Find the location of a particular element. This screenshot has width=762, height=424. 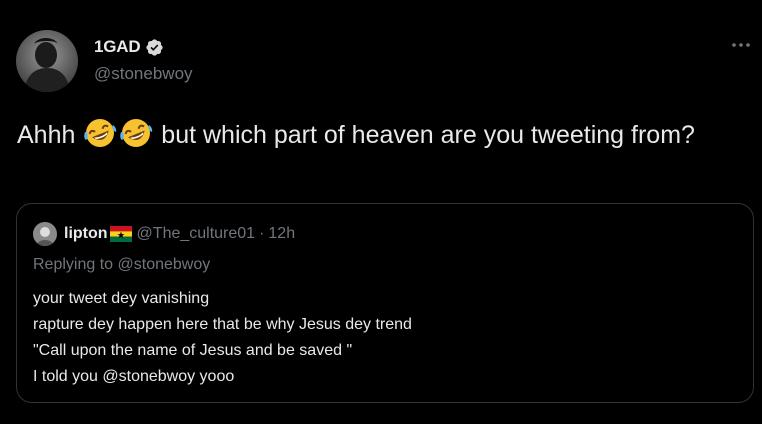

quoted-author-handle: @The_culture01 is located at coordinates (196, 234).